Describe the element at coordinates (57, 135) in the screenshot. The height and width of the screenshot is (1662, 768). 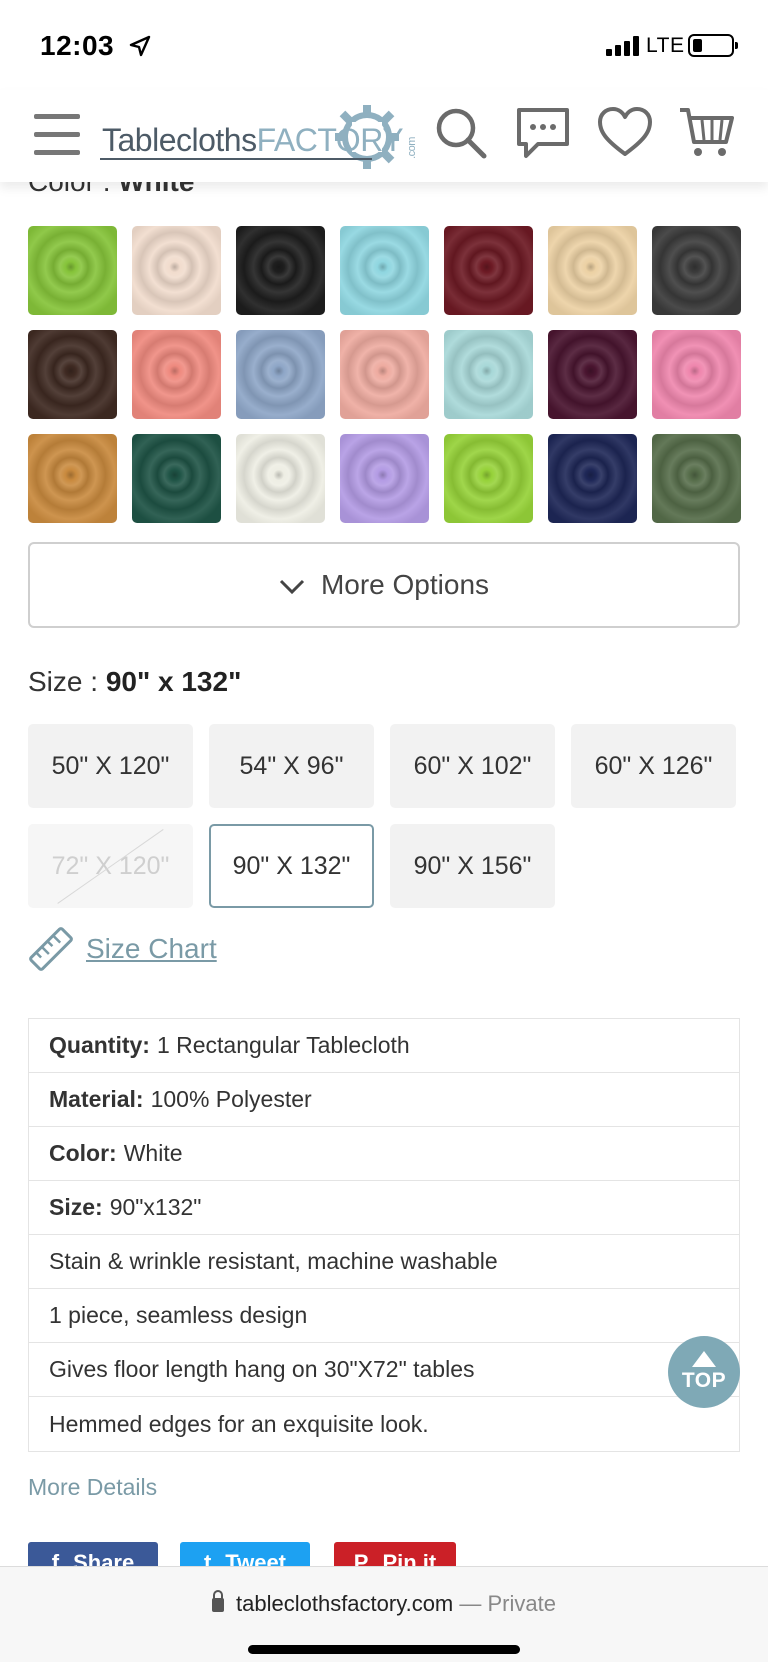
I see `menu-icon` at that location.